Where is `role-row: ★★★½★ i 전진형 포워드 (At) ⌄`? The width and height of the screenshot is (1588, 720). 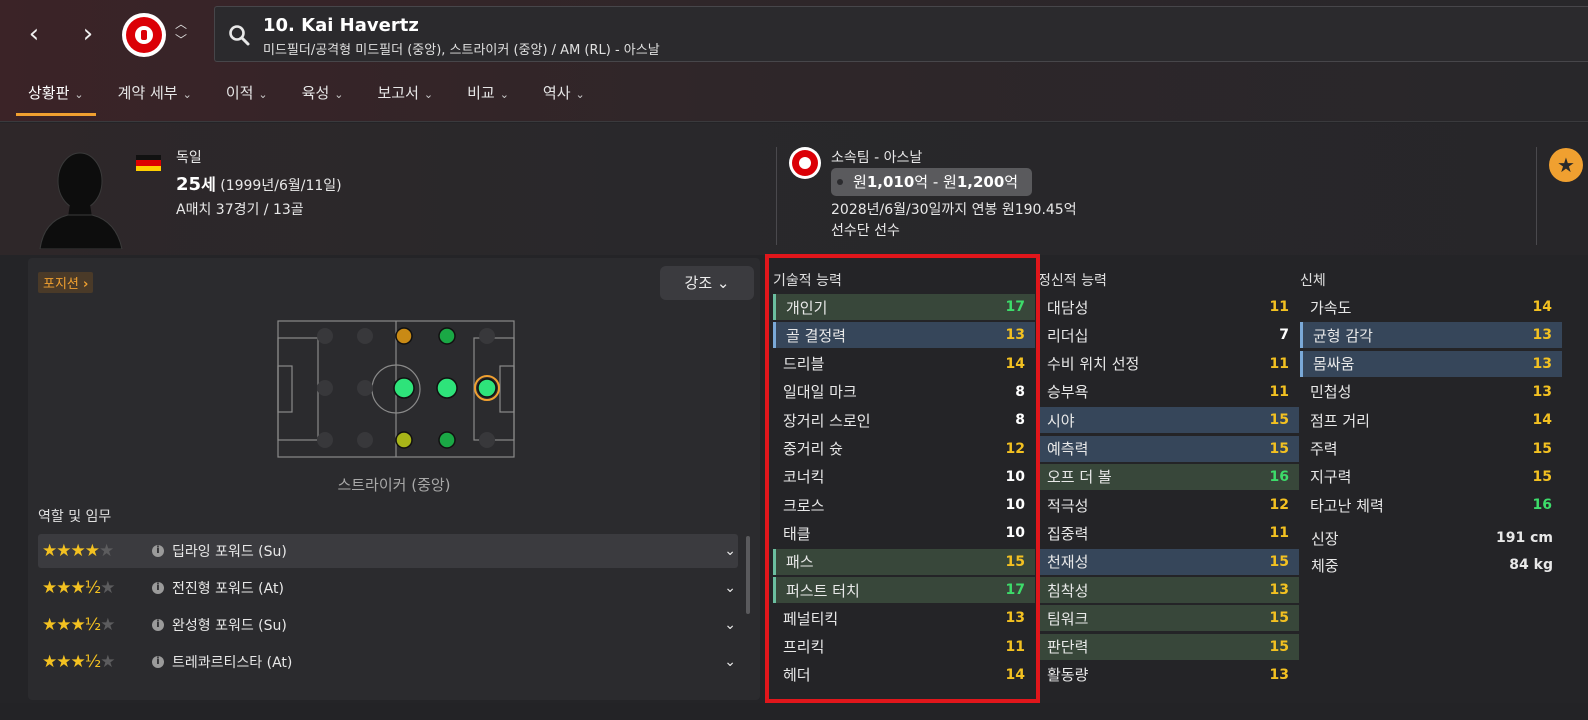
role-row: ★★★½★ i 전진형 포워드 (At) ⌄ is located at coordinates (388, 588).